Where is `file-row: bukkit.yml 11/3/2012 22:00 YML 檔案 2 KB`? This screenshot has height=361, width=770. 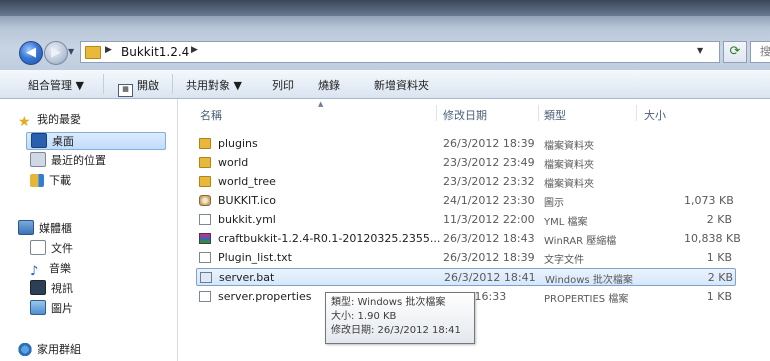 file-row: bukkit.yml 11/3/2012 22:00 YML 檔案 2 KB is located at coordinates (466, 220).